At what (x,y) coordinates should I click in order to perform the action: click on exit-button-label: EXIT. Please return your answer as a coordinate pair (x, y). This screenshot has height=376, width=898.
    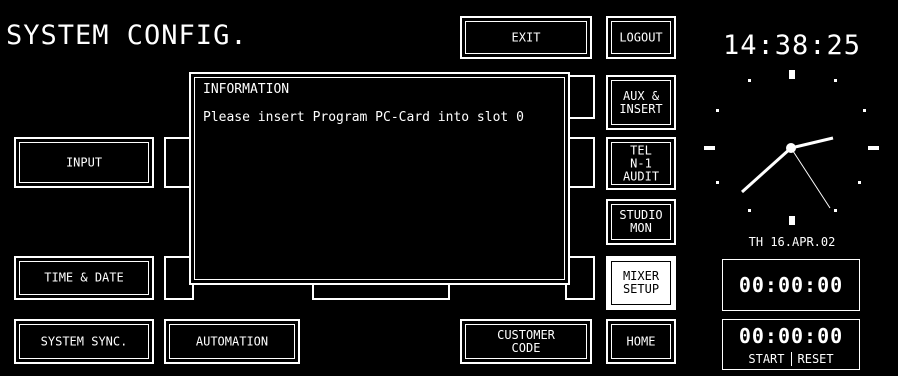
    Looking at the image, I should click on (526, 37).